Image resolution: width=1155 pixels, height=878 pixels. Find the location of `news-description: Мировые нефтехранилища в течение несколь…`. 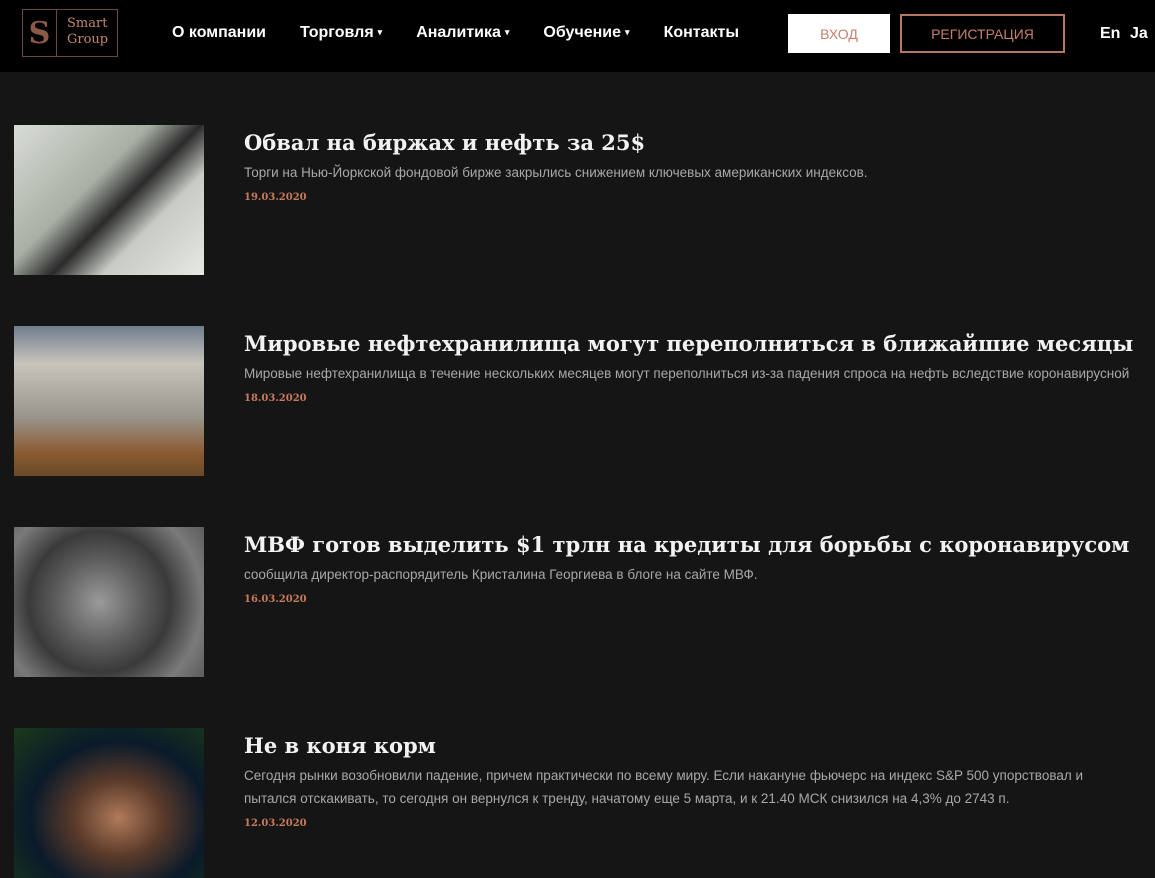

news-description: Мировые нефтехранилища в течение несколь… is located at coordinates (687, 373).